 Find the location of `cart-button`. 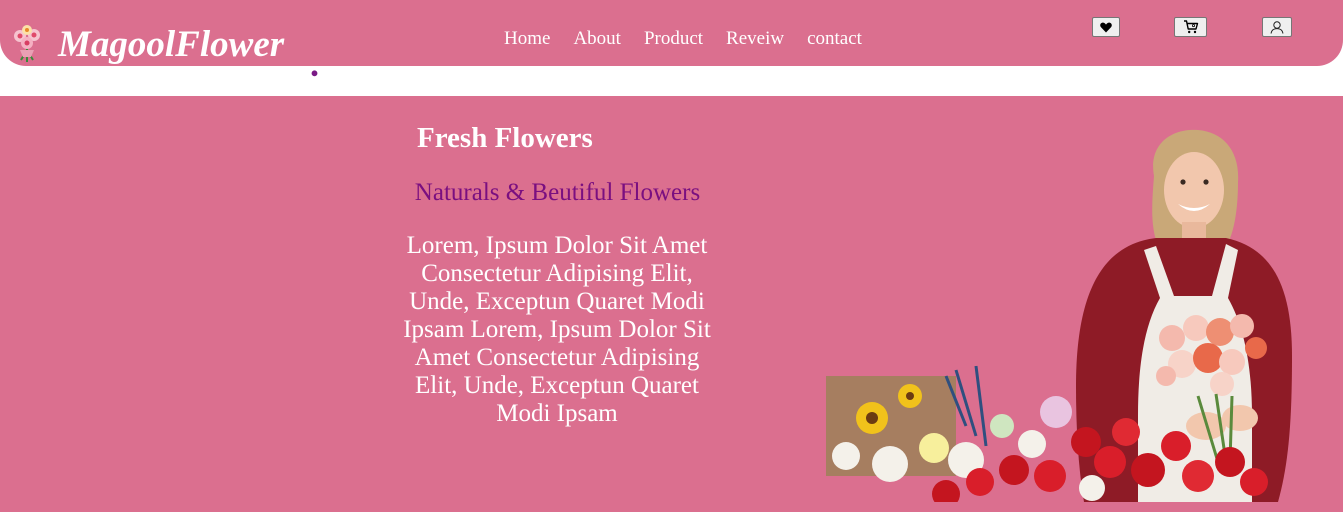

cart-button is located at coordinates (1190, 27).